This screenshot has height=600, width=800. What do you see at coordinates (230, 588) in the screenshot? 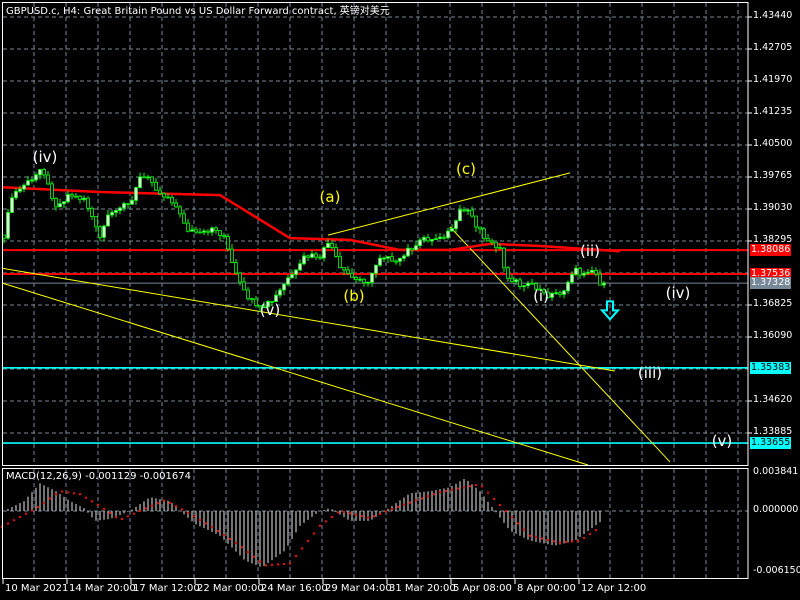
I see `time-label: 22 Mar 00:00` at bounding box center [230, 588].